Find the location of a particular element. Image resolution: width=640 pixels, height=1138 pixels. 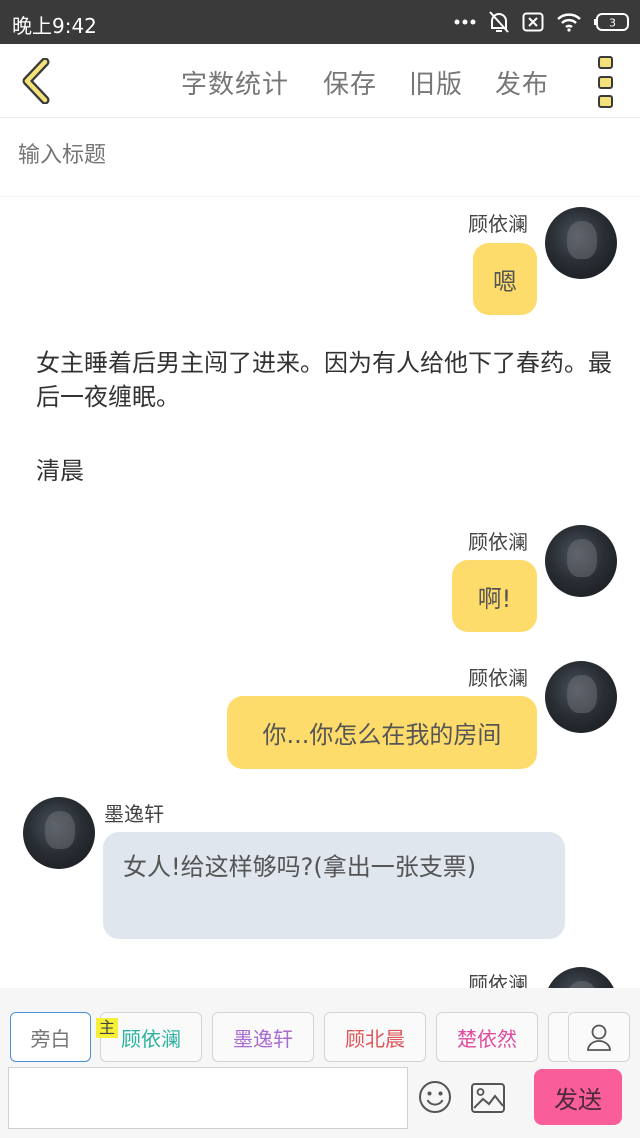

status-time: 晚上9:42 is located at coordinates (54, 26).